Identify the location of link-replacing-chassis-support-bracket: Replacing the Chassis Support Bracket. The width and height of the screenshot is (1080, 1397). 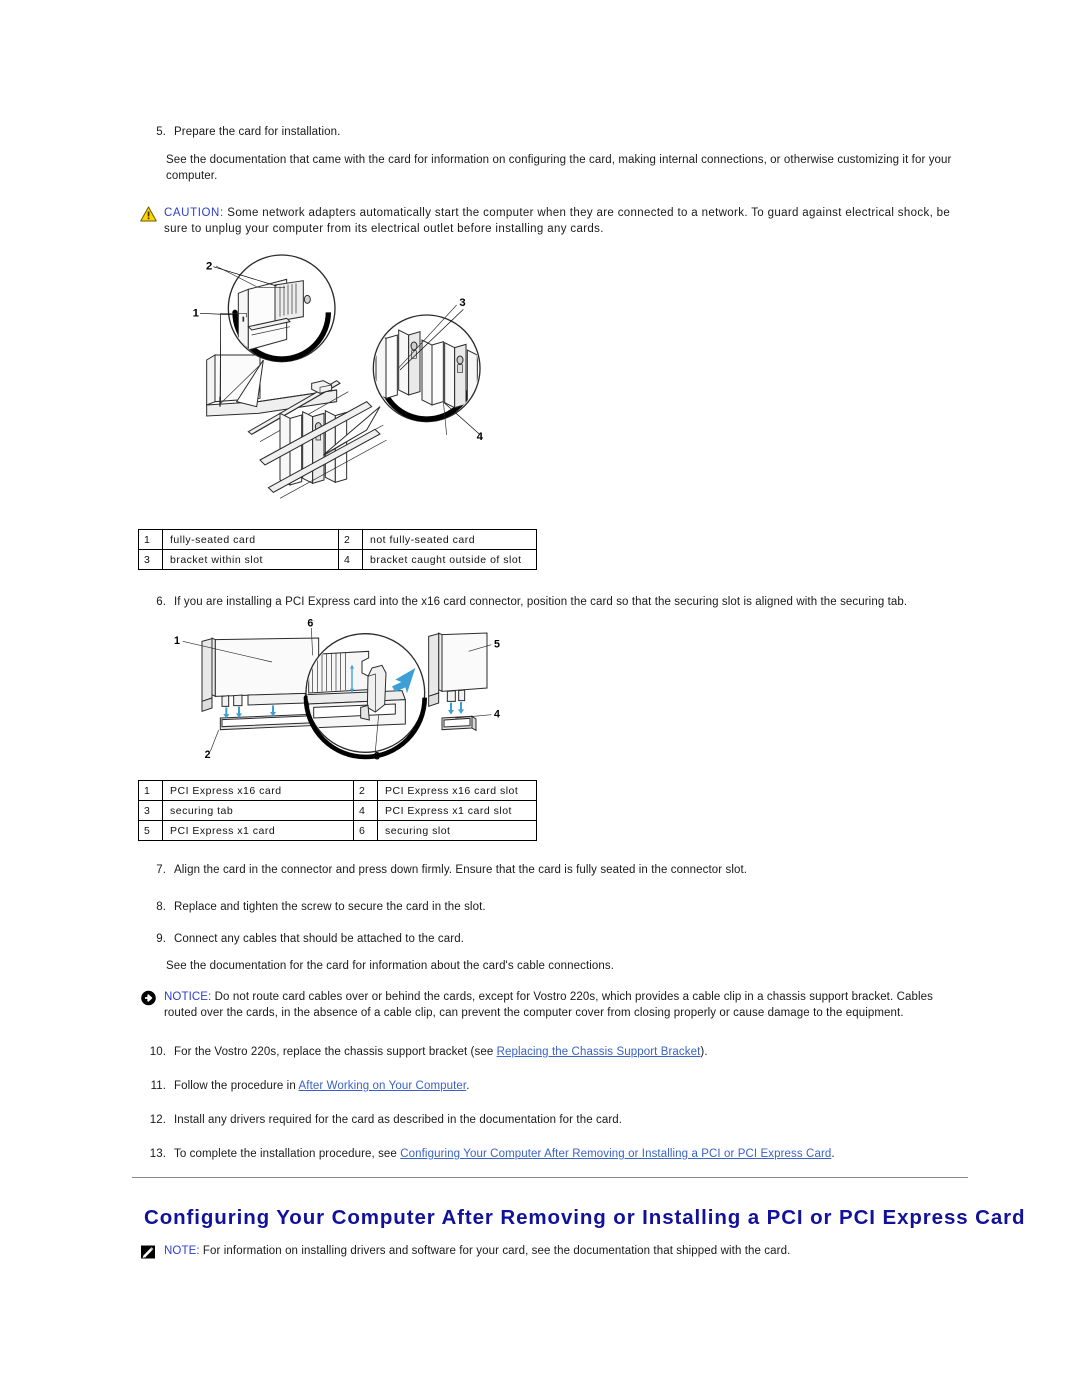
(599, 1052).